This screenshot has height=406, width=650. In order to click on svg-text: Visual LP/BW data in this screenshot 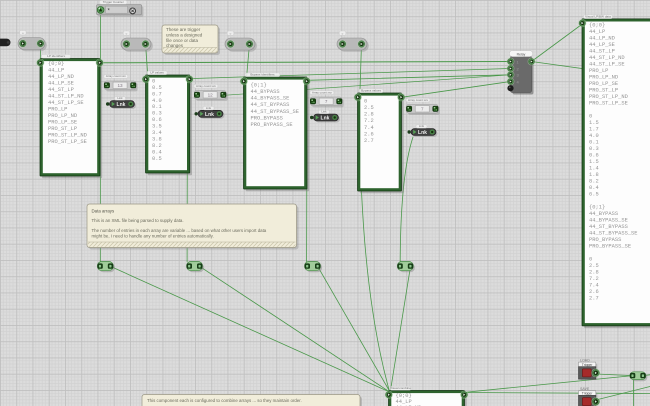, I will do `click(598, 17)`.